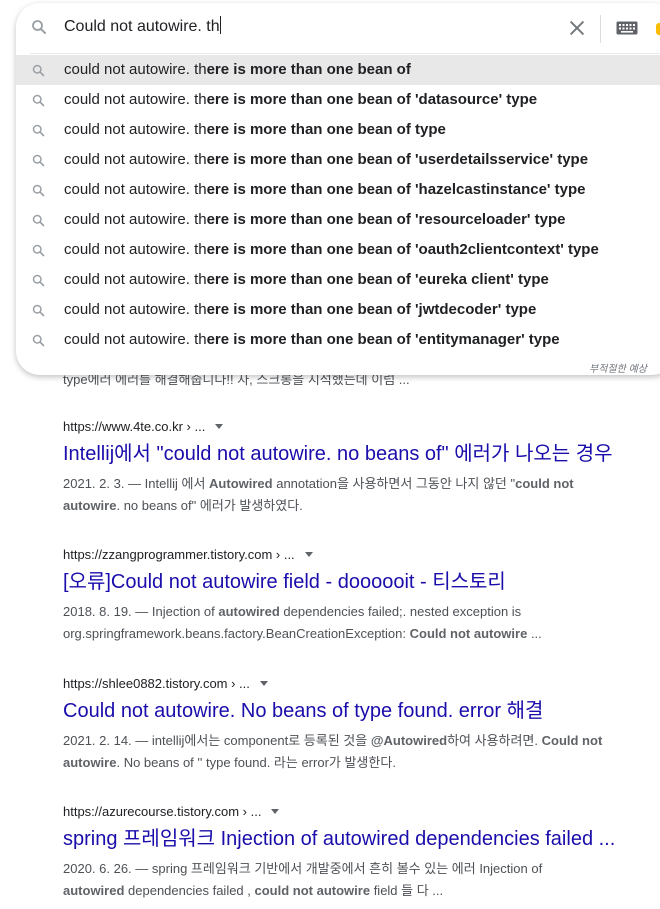 This screenshot has width=660, height=909. What do you see at coordinates (136, 483) in the screenshot?
I see `snippet-text: 2021. 2. 3. — Intellij 에서` at bounding box center [136, 483].